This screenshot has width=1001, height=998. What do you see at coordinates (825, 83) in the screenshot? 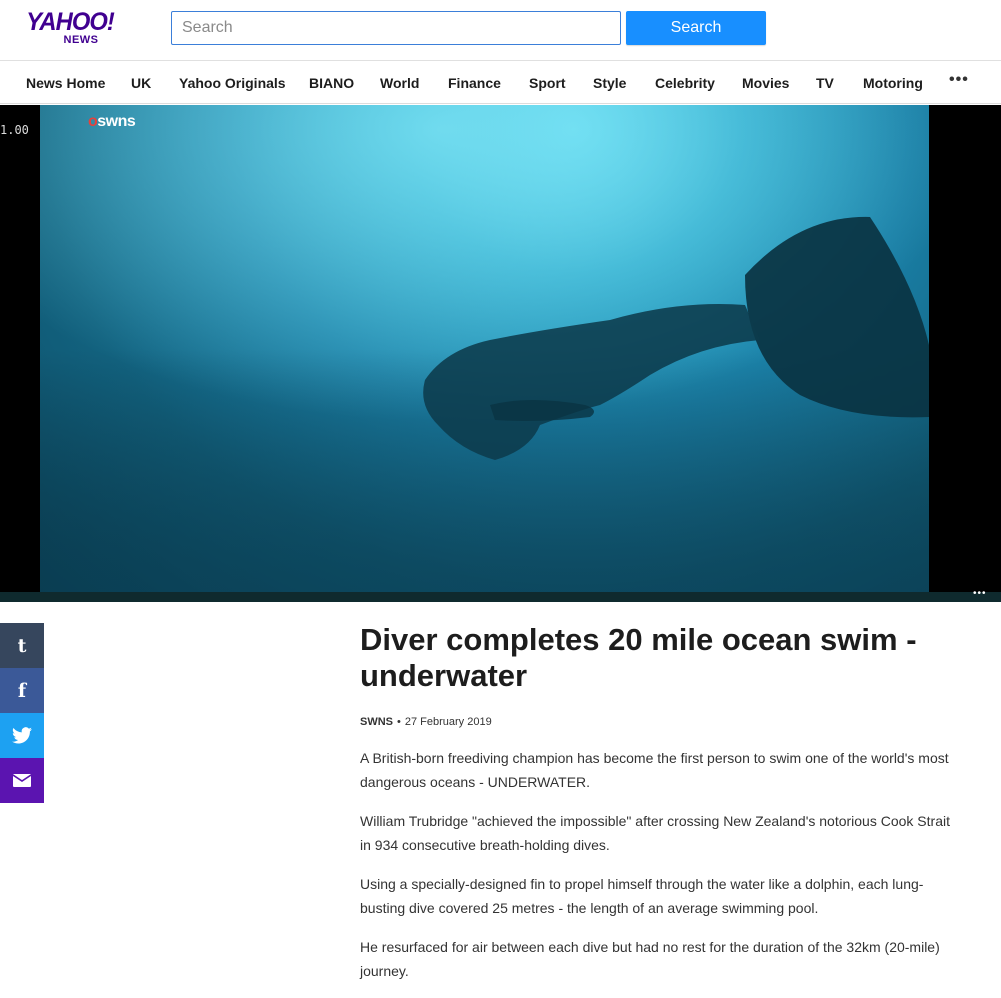
I see `nav-item-tv: TV` at bounding box center [825, 83].